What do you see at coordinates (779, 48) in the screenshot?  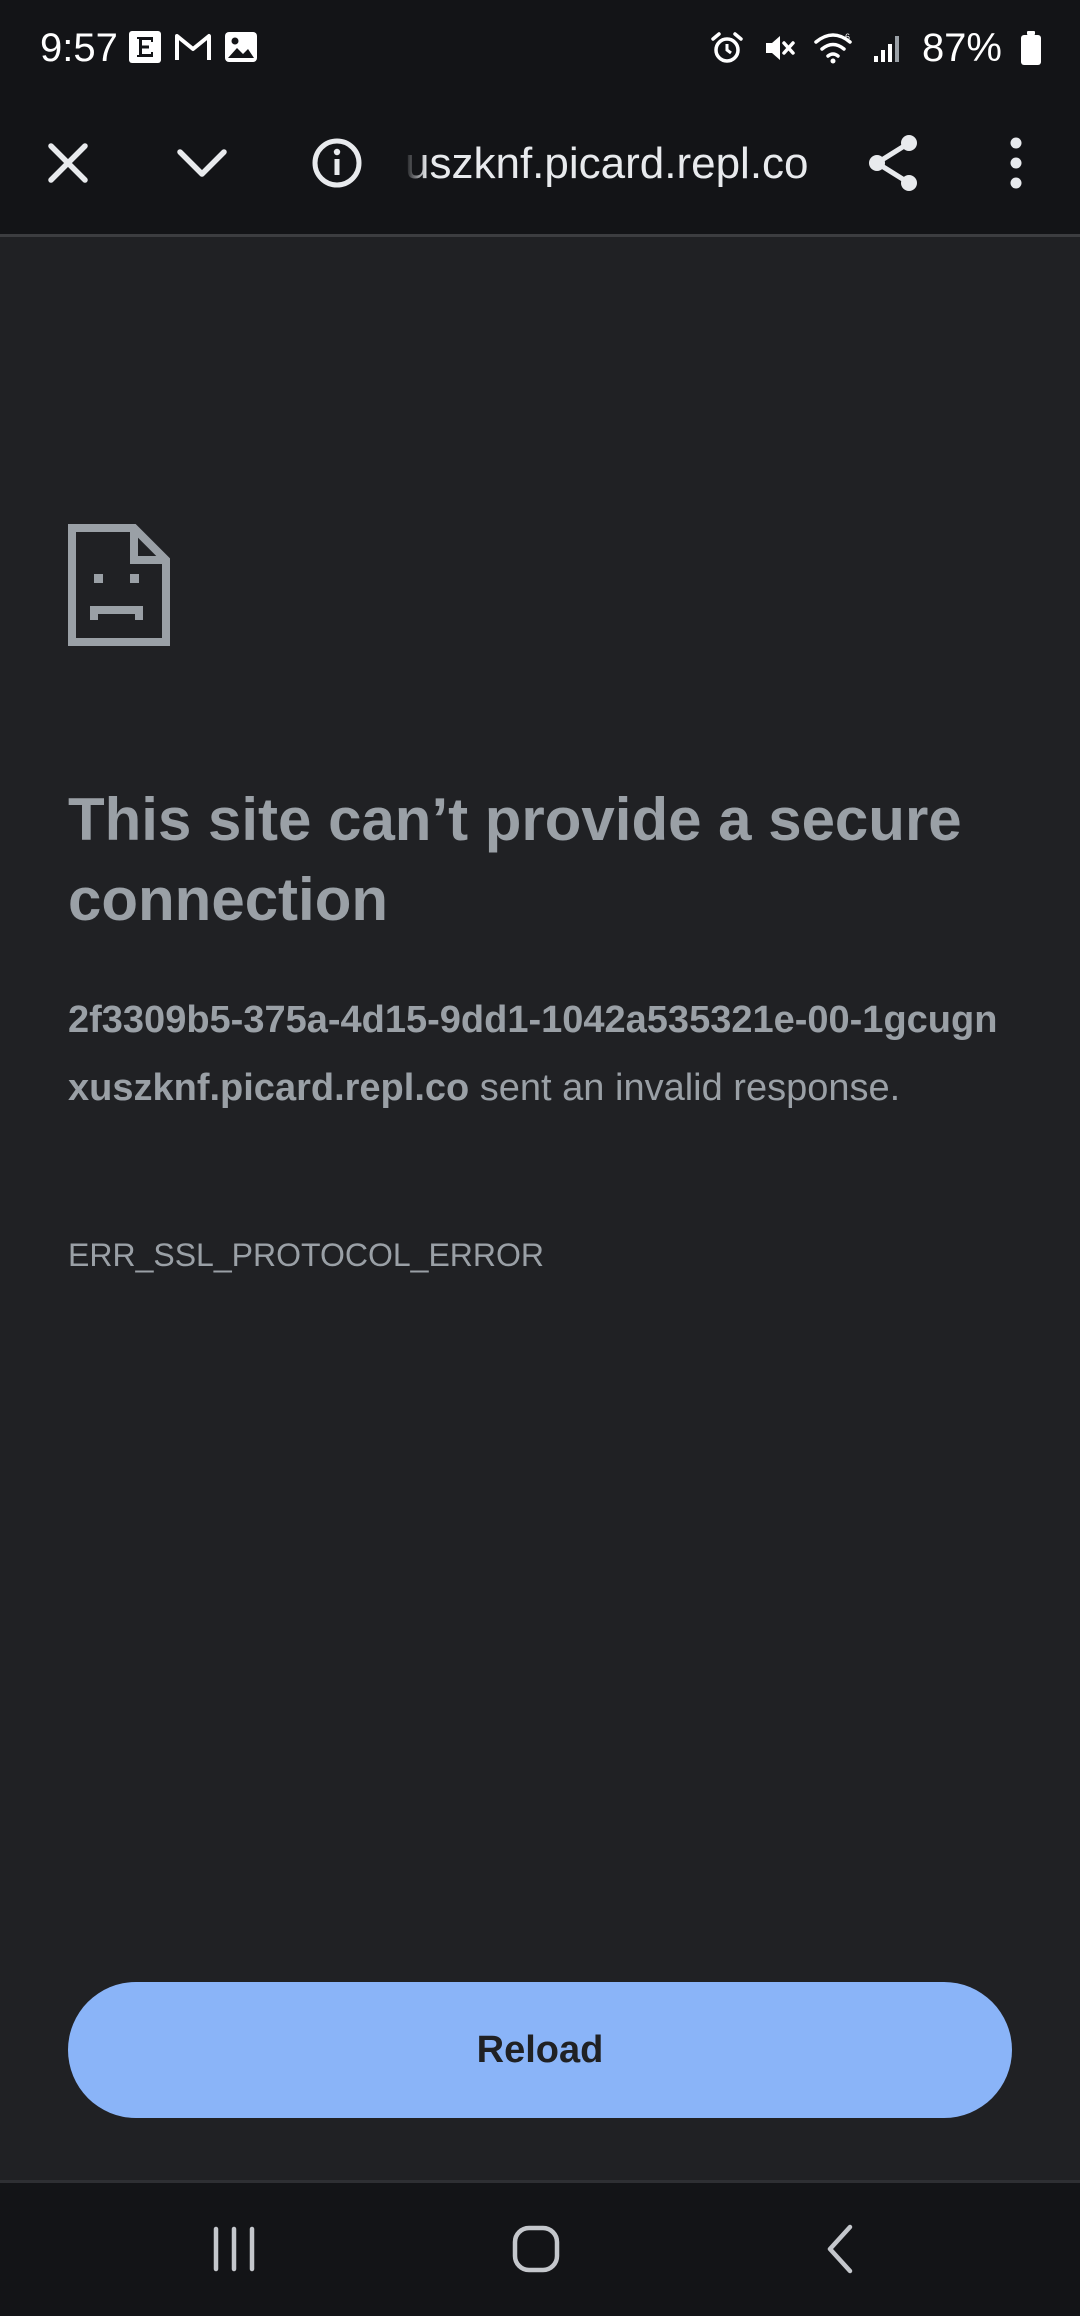 I see `mute-icon` at bounding box center [779, 48].